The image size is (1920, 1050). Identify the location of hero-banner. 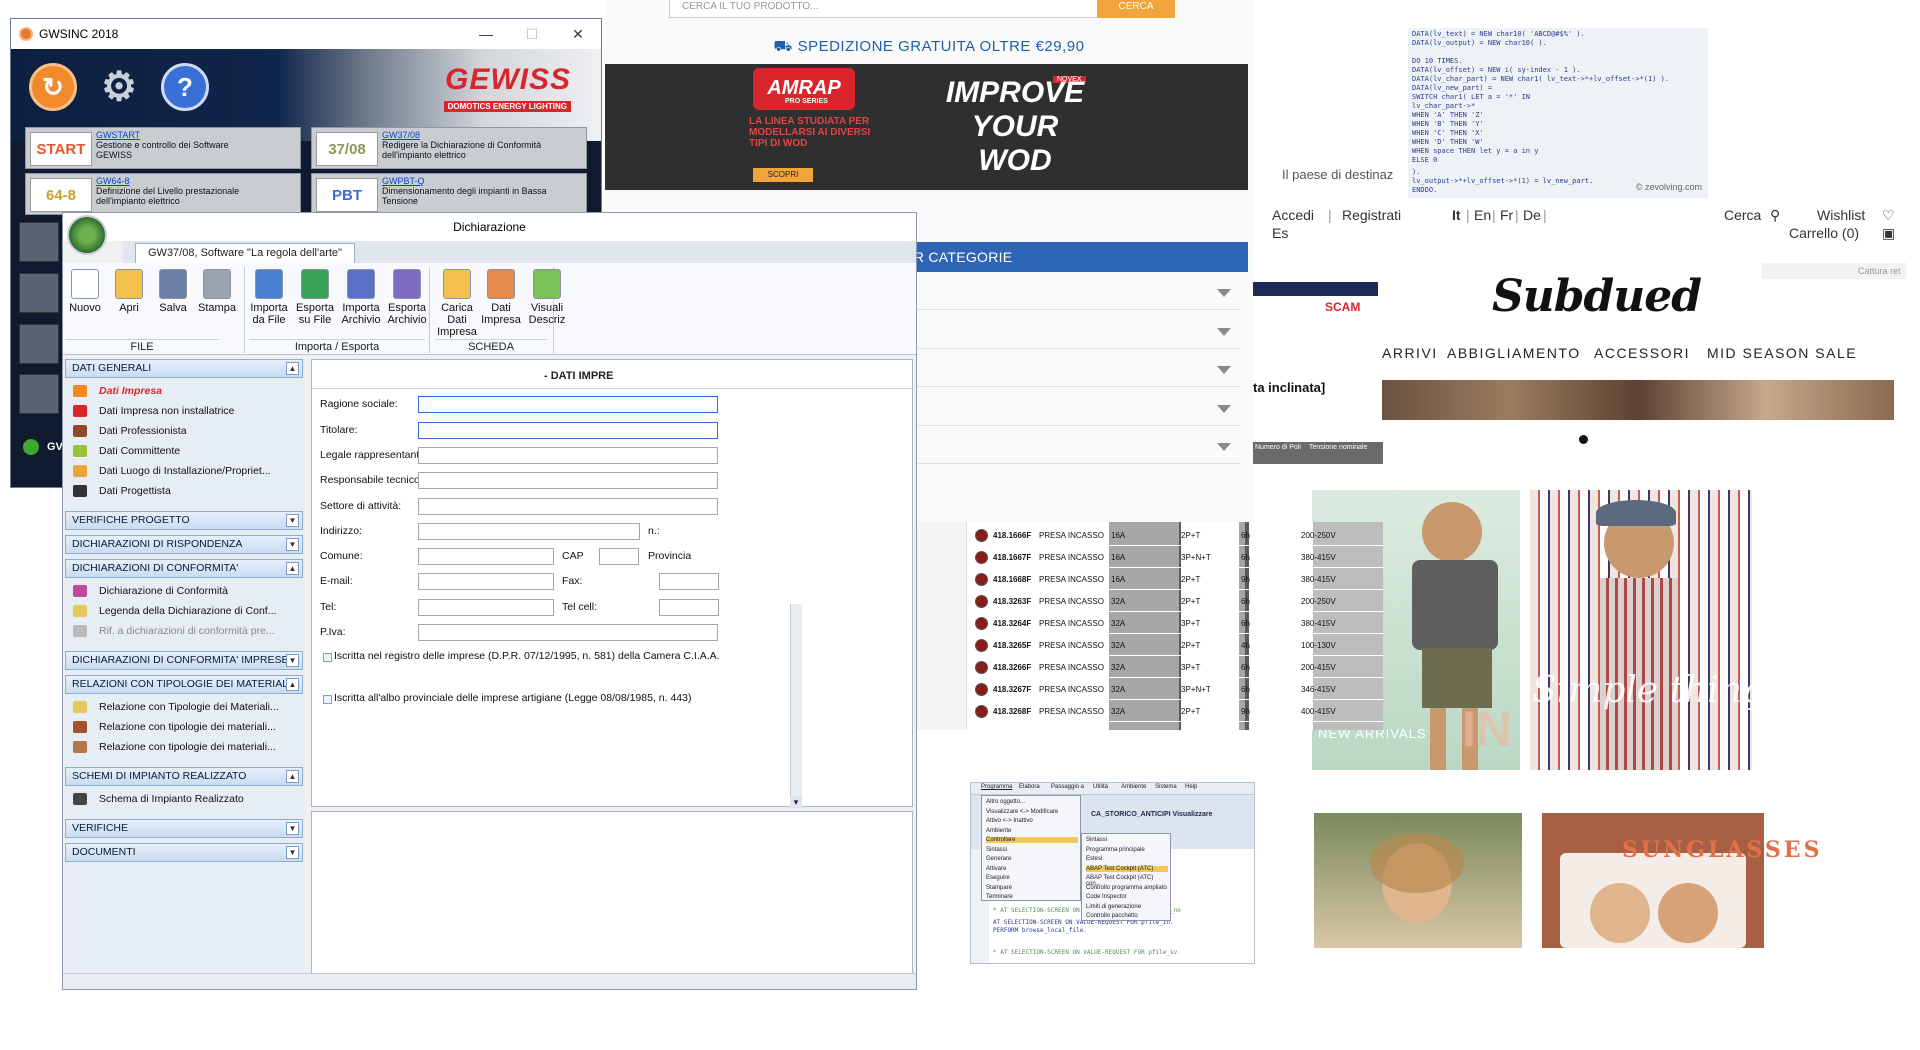
(1638, 400).